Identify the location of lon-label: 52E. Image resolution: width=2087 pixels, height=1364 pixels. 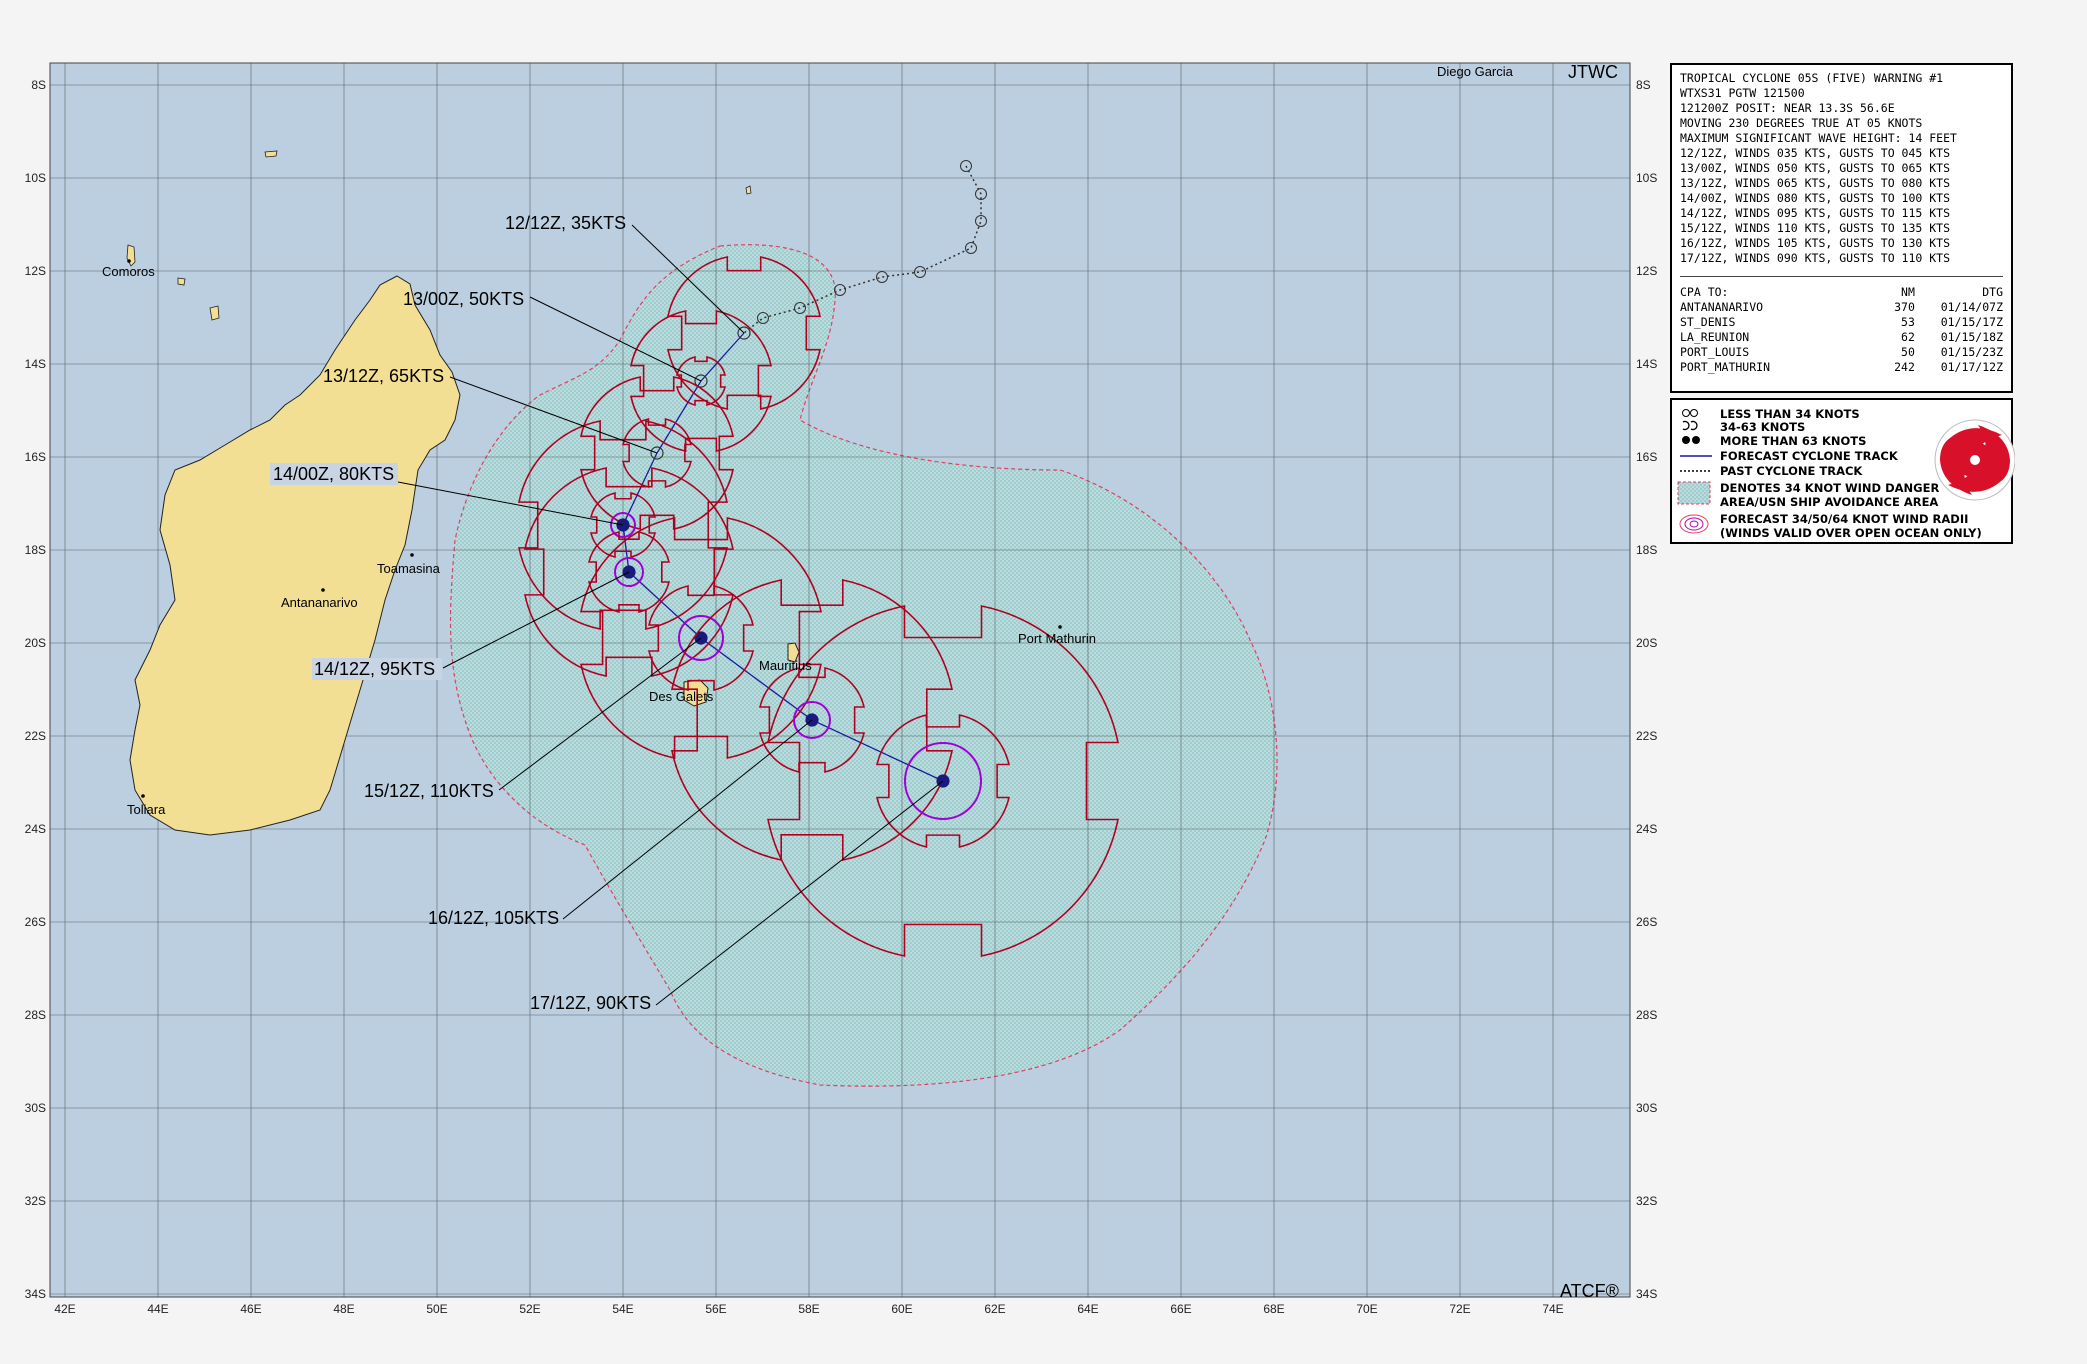
(529, 1309).